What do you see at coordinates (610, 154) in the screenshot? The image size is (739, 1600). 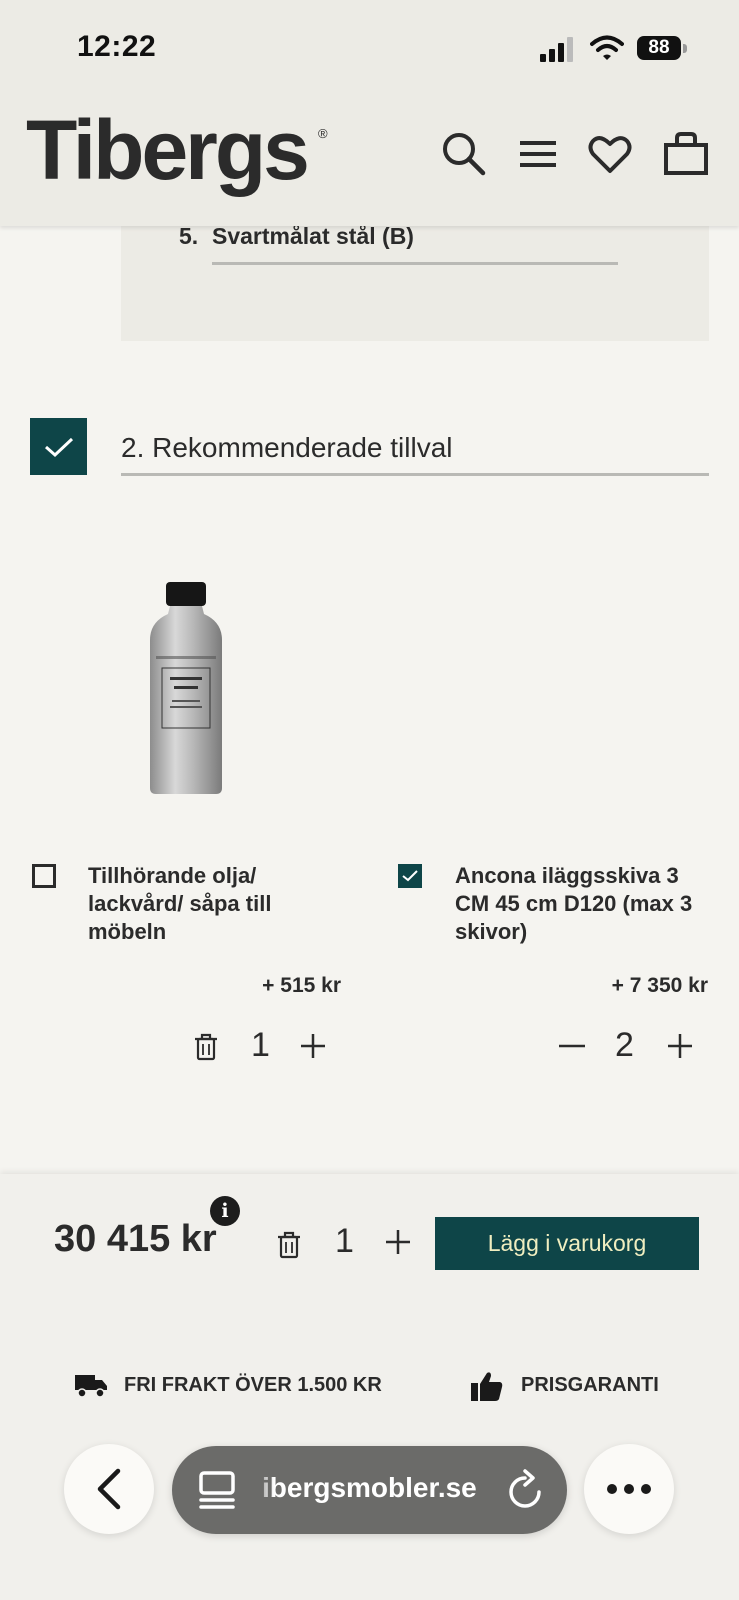 I see `heart-icon` at bounding box center [610, 154].